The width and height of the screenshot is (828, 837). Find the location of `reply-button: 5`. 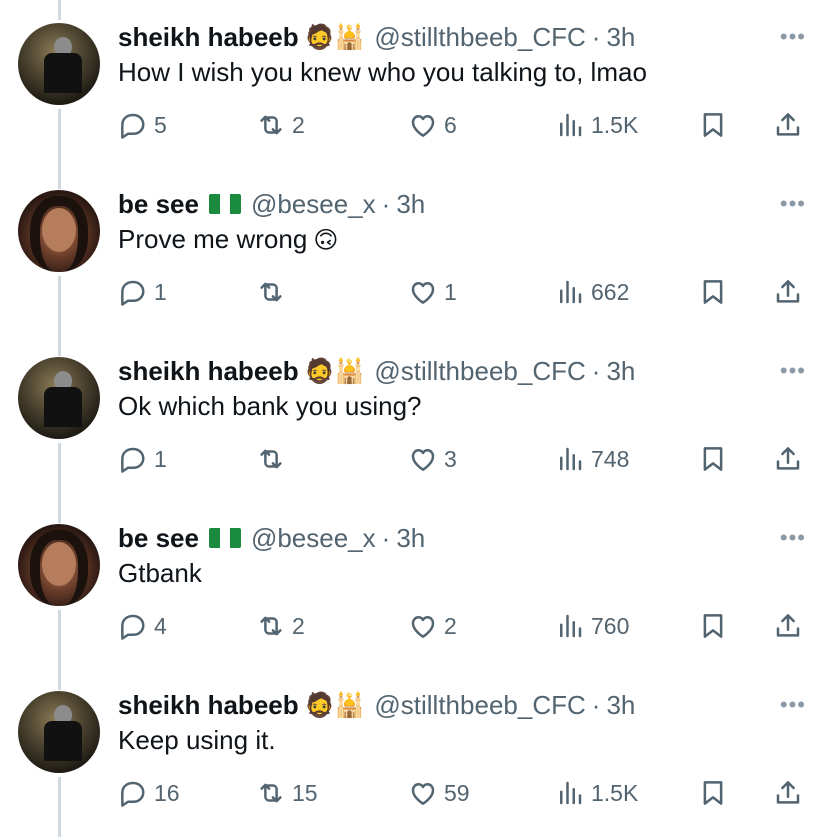

reply-button: 5 is located at coordinates (142, 125).